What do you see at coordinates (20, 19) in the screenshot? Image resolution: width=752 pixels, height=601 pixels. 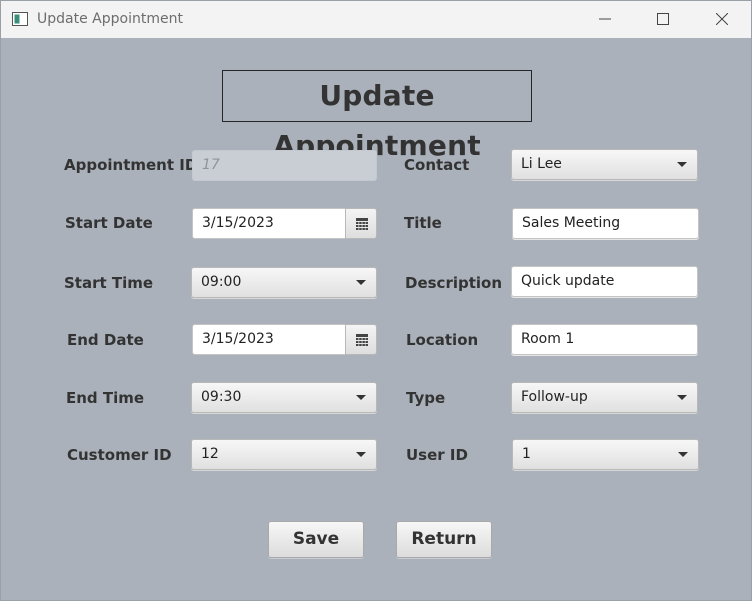 I see `app-icon` at bounding box center [20, 19].